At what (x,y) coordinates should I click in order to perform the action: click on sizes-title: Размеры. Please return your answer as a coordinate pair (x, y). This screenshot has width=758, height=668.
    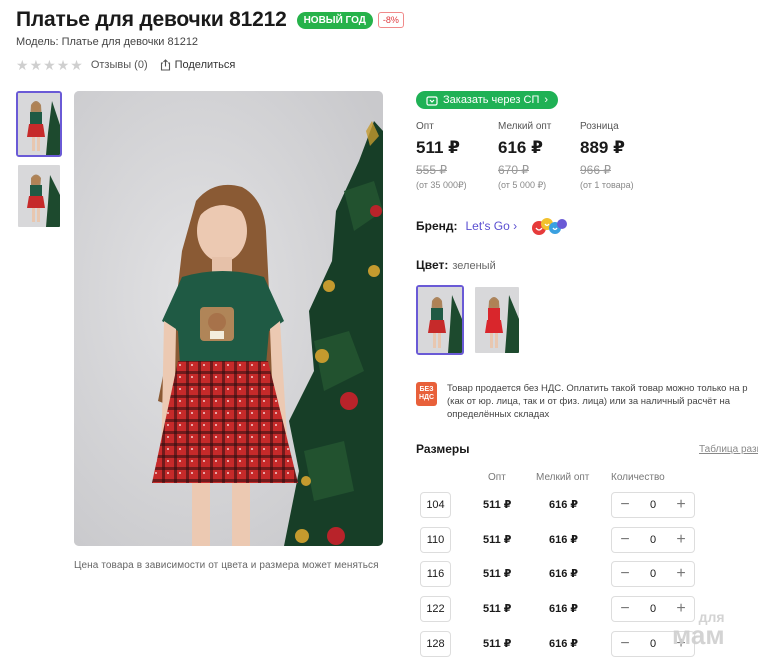
    Looking at the image, I should click on (443, 449).